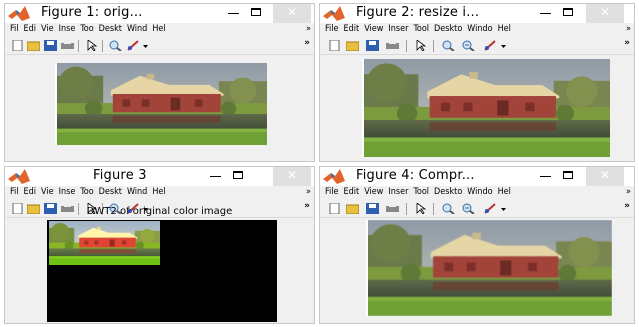  I want to click on barn-image, so click(161, 104).